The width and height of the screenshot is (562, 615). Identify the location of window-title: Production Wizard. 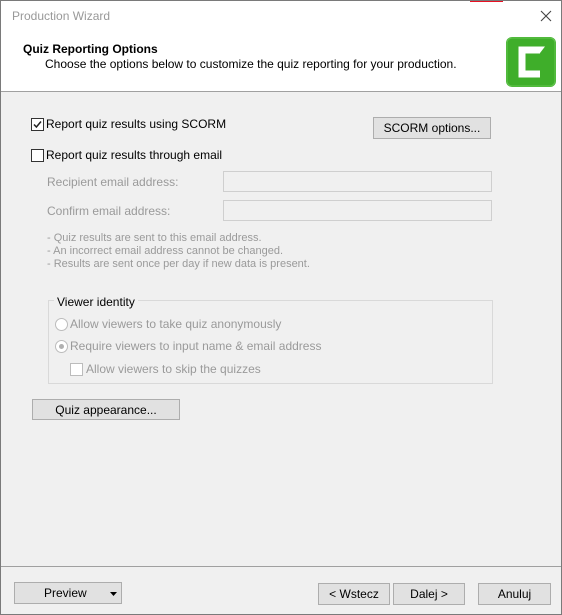
(61, 16).